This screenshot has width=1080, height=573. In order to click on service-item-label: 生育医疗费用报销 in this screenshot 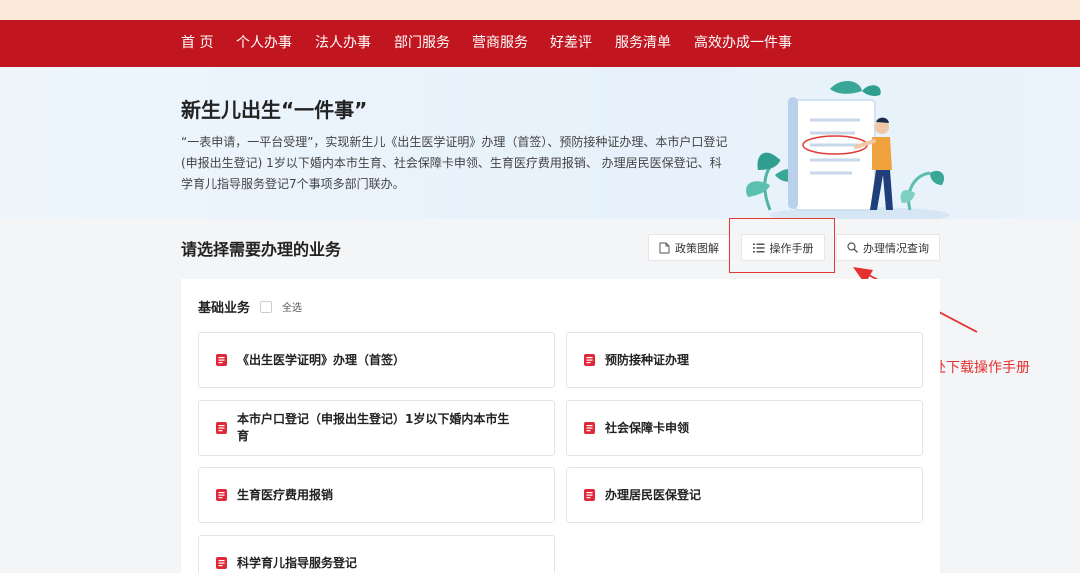, I will do `click(285, 494)`.